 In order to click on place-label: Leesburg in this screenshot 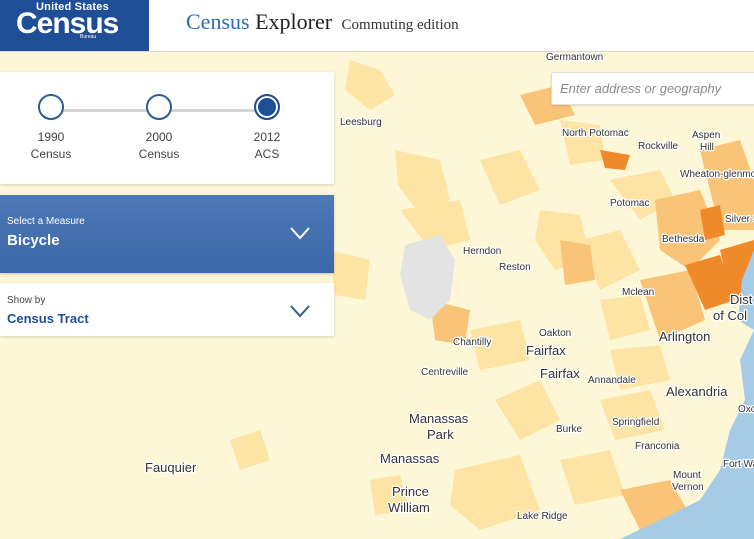, I will do `click(361, 122)`.